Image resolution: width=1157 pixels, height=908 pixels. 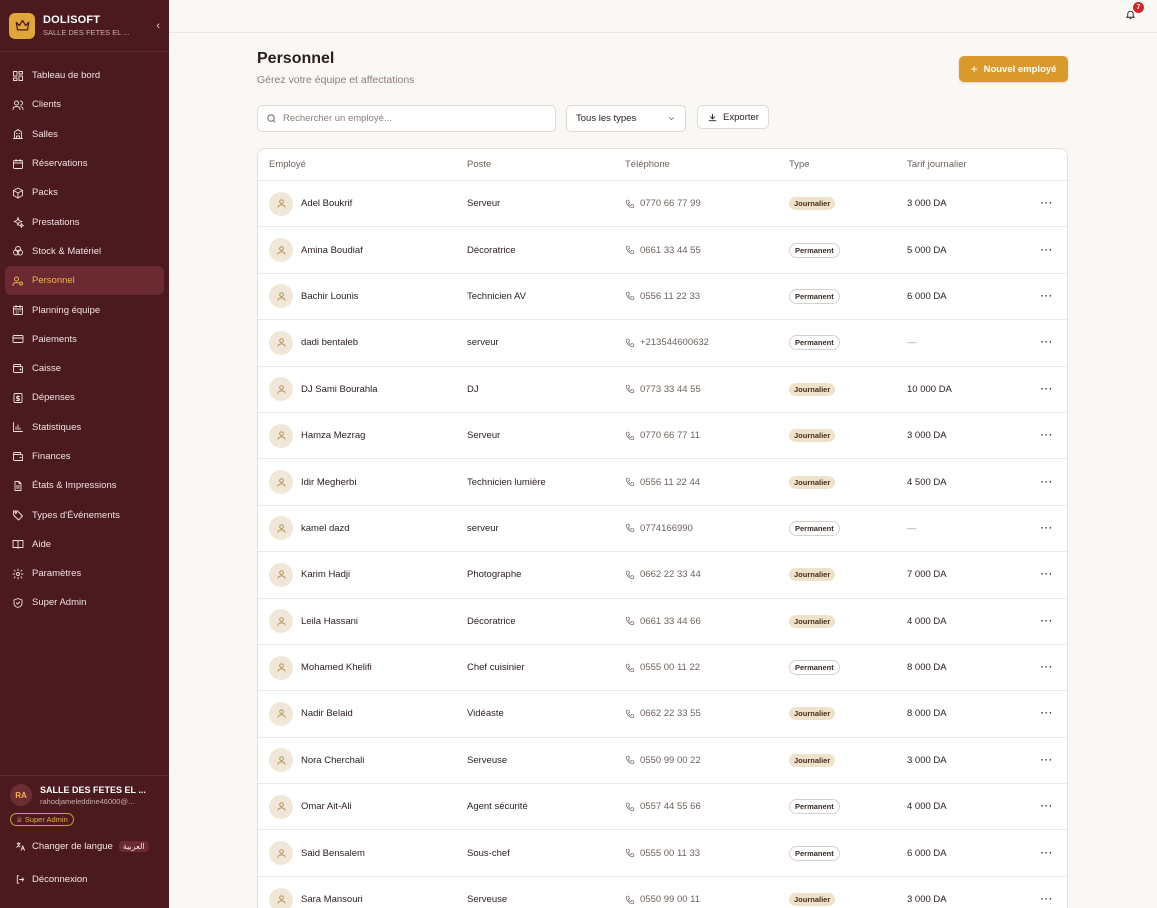 What do you see at coordinates (707, 713) in the screenshot?
I see `phone-cell: 0662 22 33 55` at bounding box center [707, 713].